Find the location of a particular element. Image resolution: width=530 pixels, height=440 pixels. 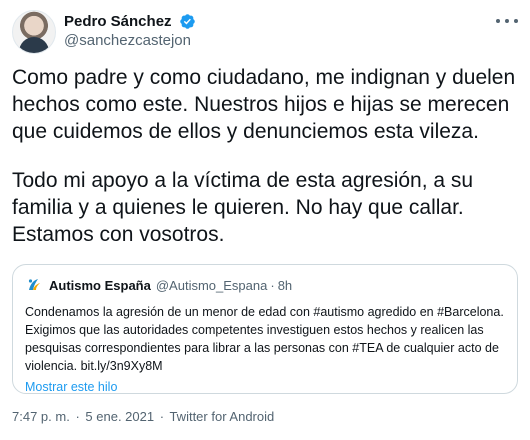

more-options-icon is located at coordinates (507, 21).